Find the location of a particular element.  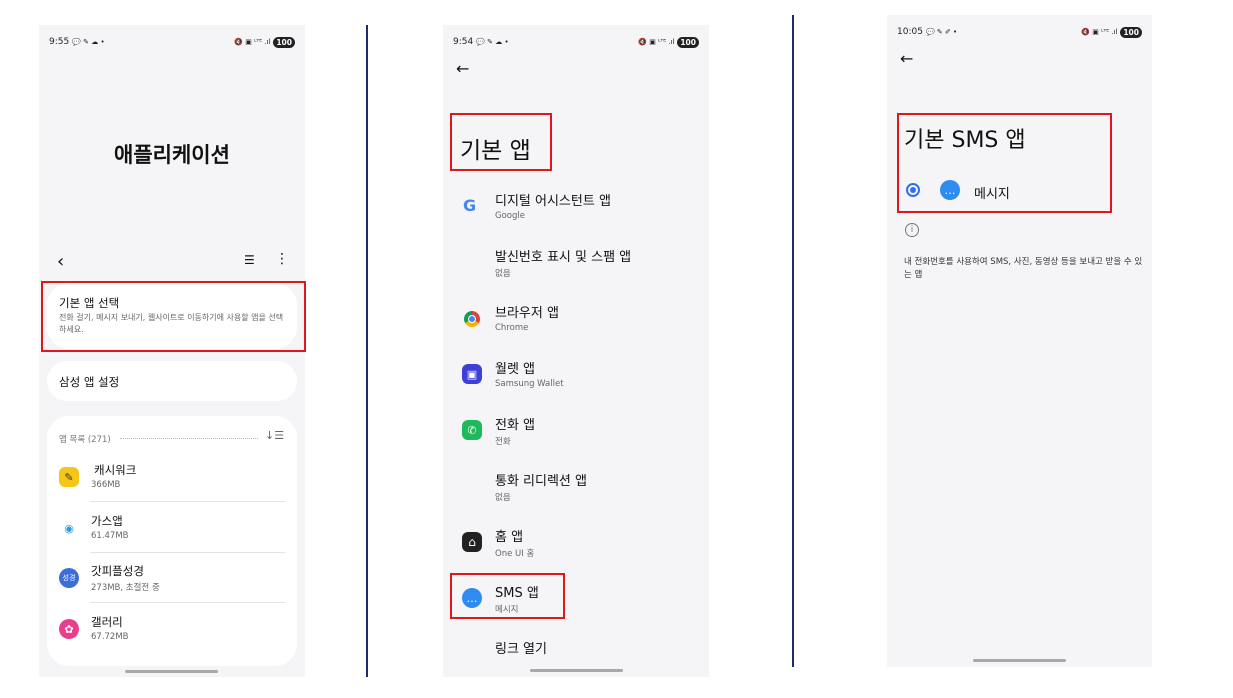

status-time: 9:54 is located at coordinates (463, 42).